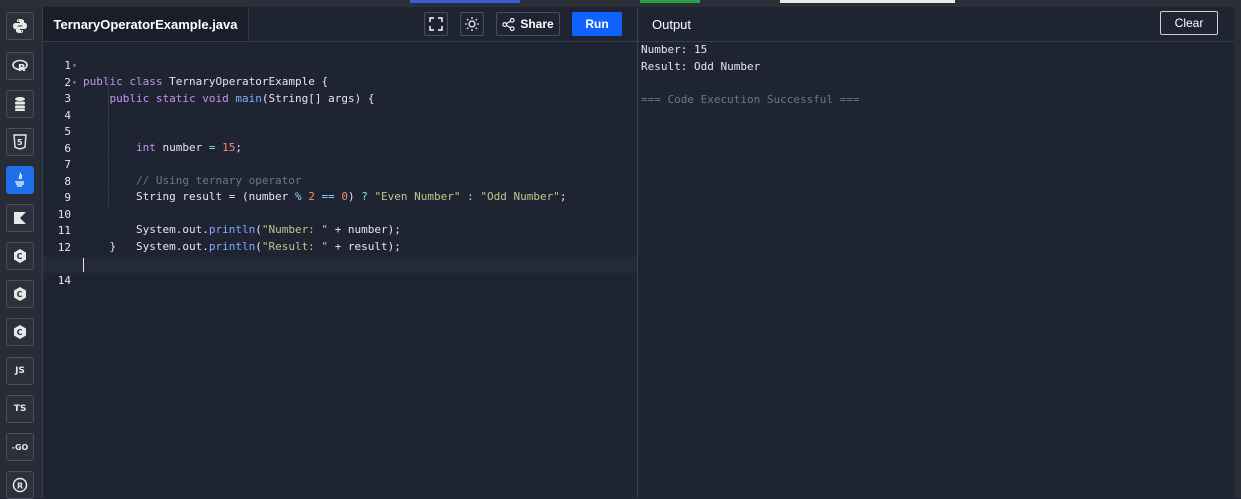 The width and height of the screenshot is (1241, 499). I want to click on scrollbar-track, so click(1237, 252).